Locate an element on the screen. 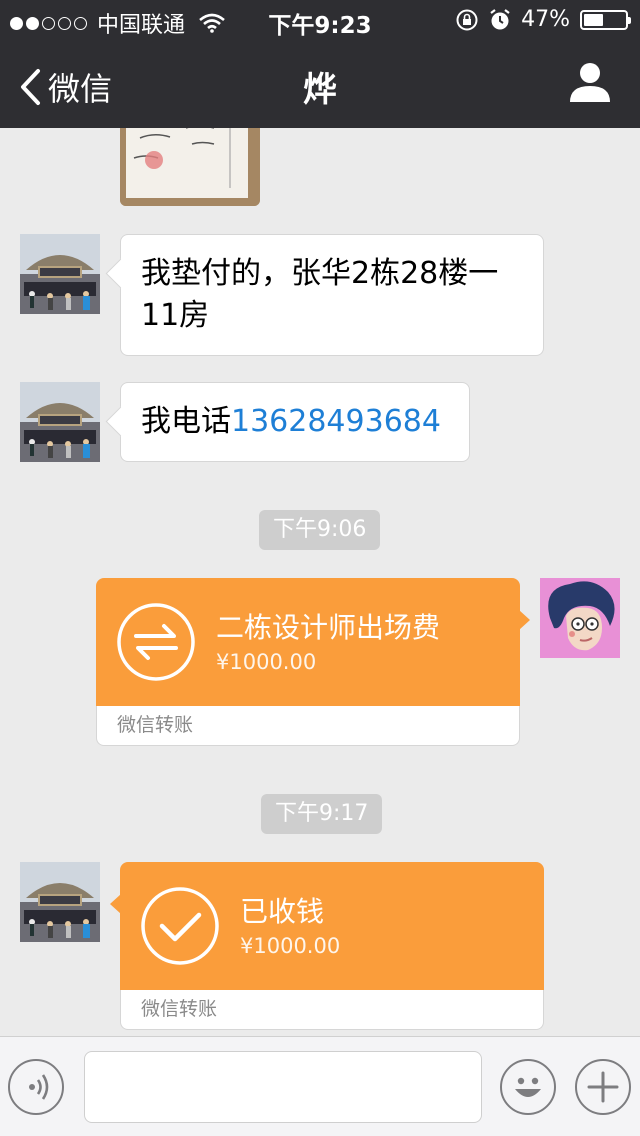  lock-rotation-icon is located at coordinates (467, 19).